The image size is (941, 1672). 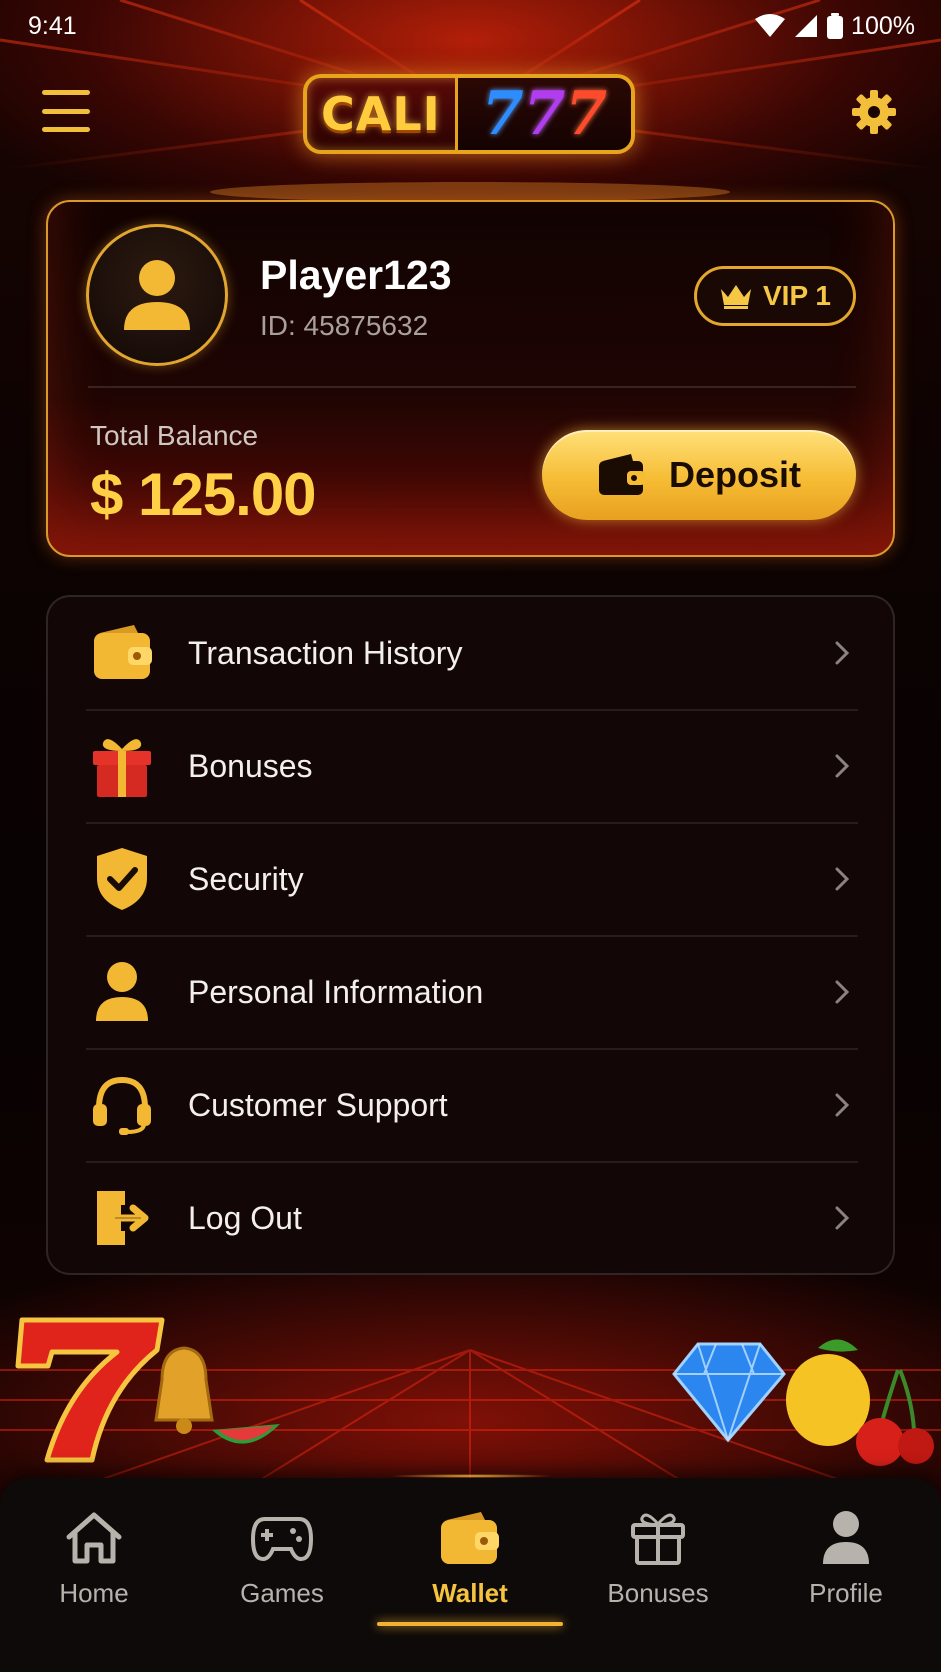 What do you see at coordinates (250, 765) in the screenshot?
I see `menu-item-label: Bonuses` at bounding box center [250, 765].